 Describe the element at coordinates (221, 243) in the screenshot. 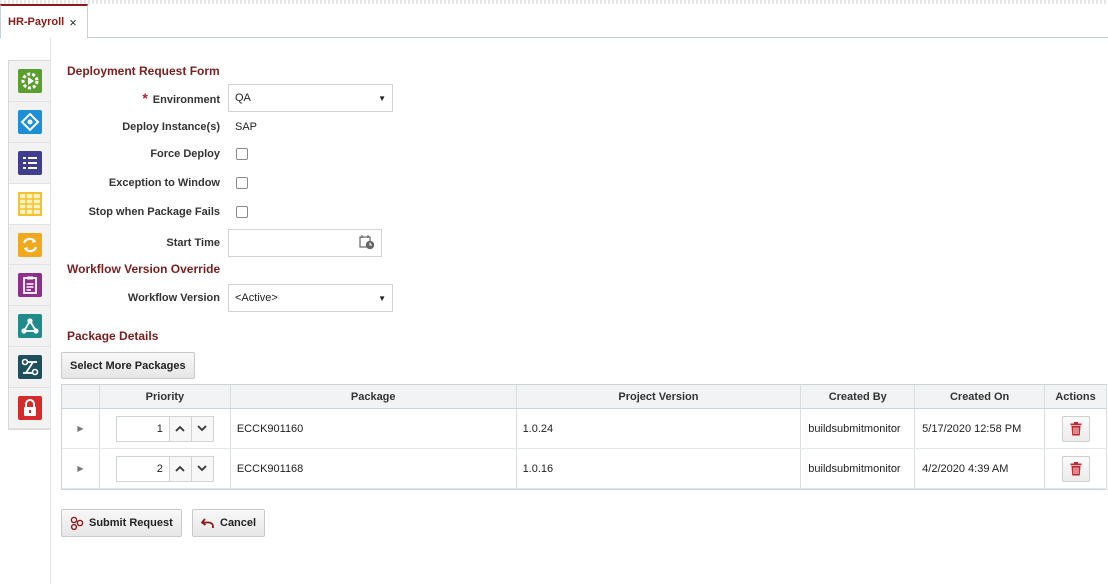

I see `start-time-row: Start Time` at that location.